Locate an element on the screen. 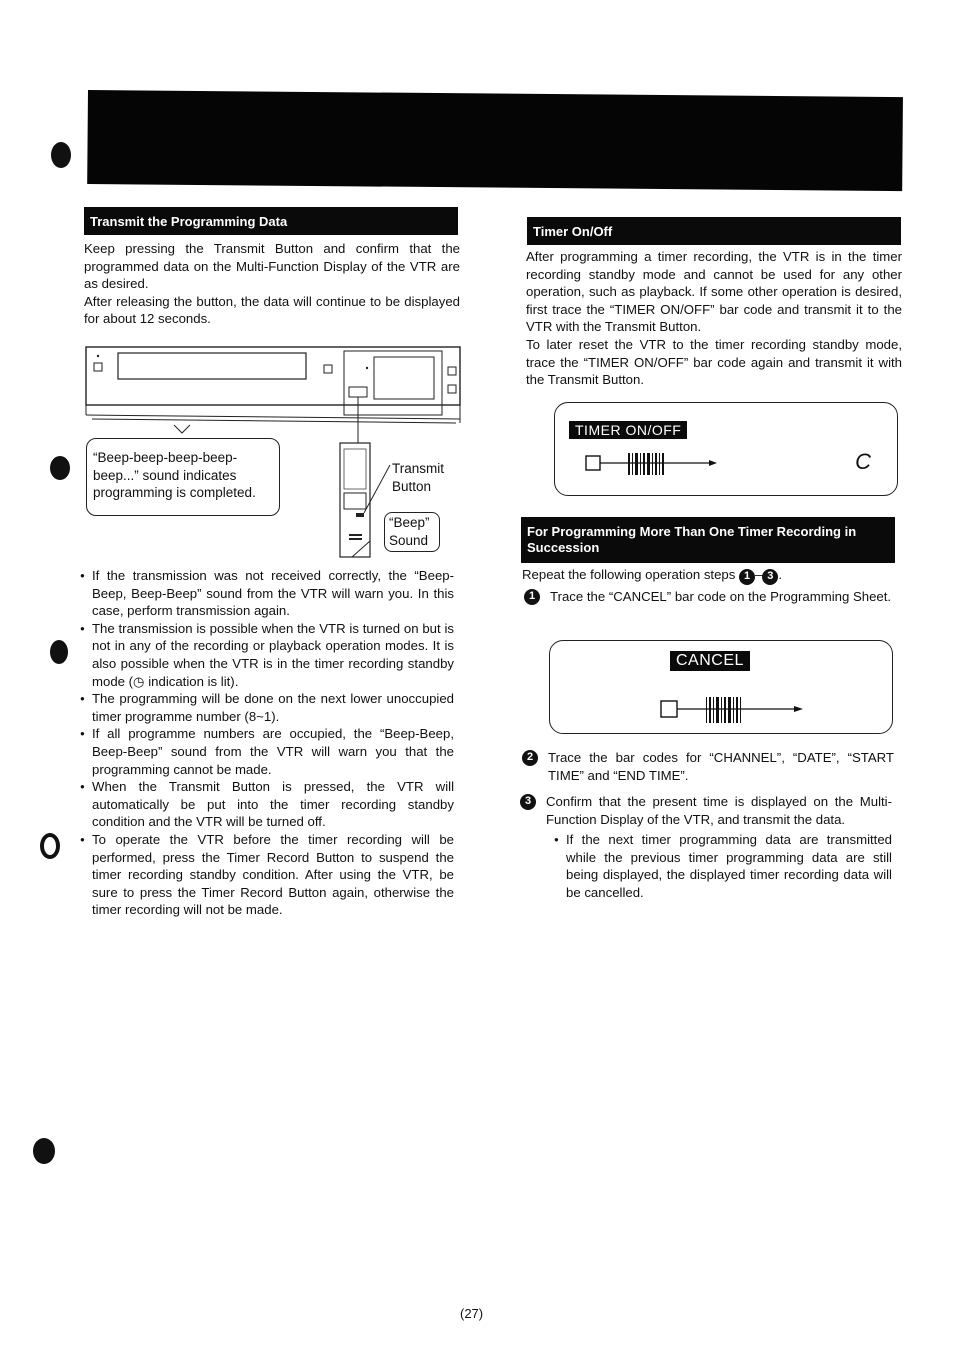  label-line: Transmit is located at coordinates (418, 468).